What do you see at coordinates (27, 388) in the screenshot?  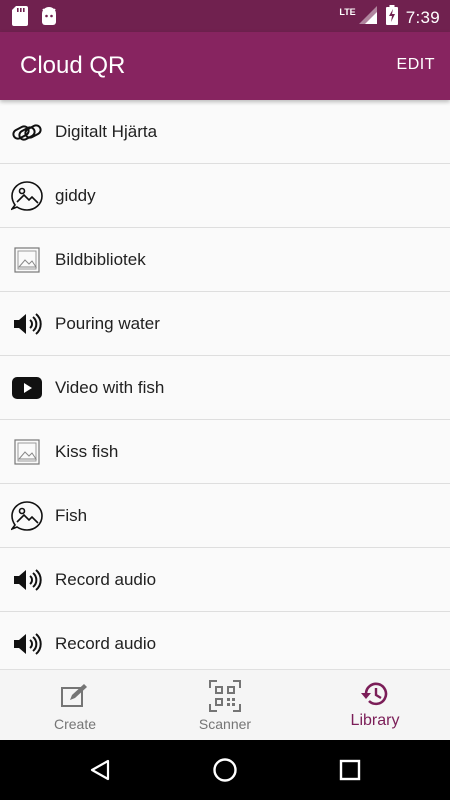 I see `video-icon` at bounding box center [27, 388].